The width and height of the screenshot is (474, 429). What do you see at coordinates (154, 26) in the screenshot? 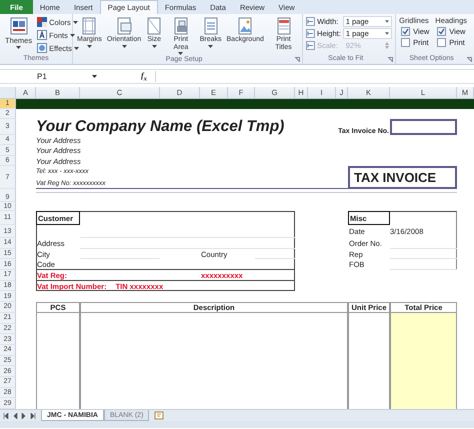
I see `size-icon` at bounding box center [154, 26].